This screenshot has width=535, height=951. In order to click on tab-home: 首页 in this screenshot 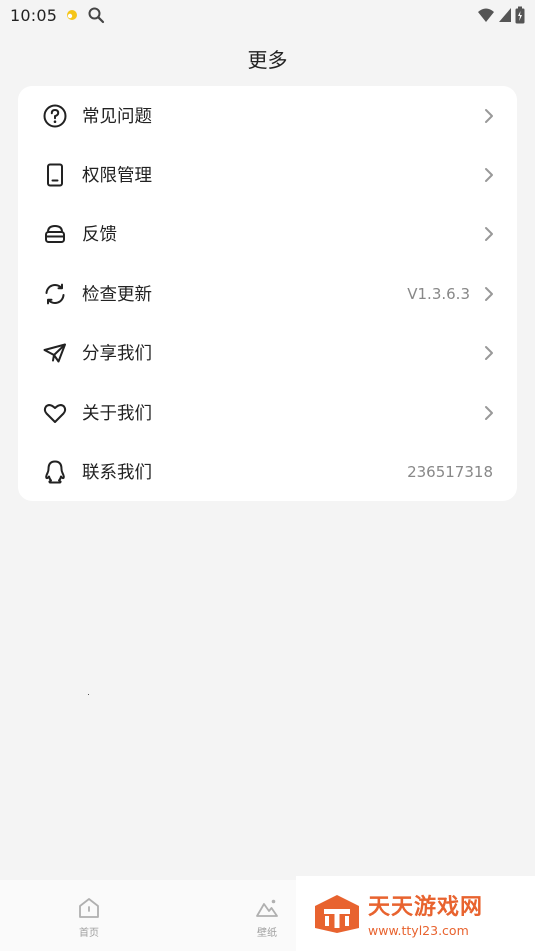, I will do `click(89, 917)`.